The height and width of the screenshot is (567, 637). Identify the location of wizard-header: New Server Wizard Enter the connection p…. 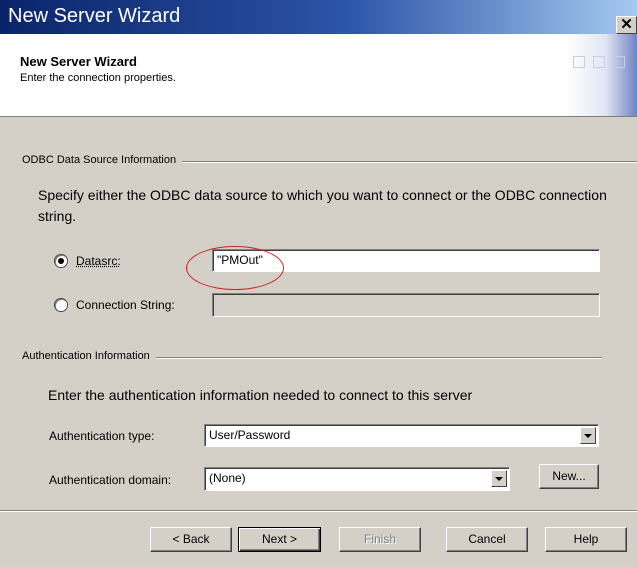
(318, 75).